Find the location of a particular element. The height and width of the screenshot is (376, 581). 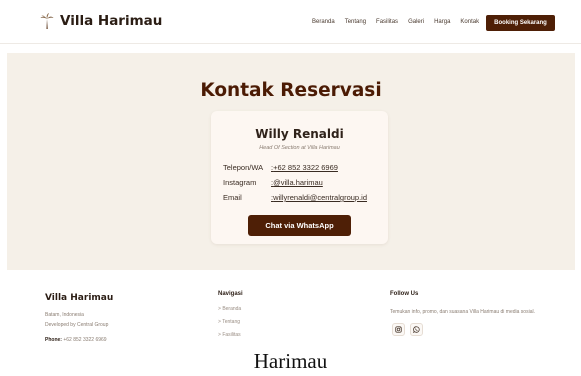

footer-nav-label: Beranda is located at coordinates (231, 309).